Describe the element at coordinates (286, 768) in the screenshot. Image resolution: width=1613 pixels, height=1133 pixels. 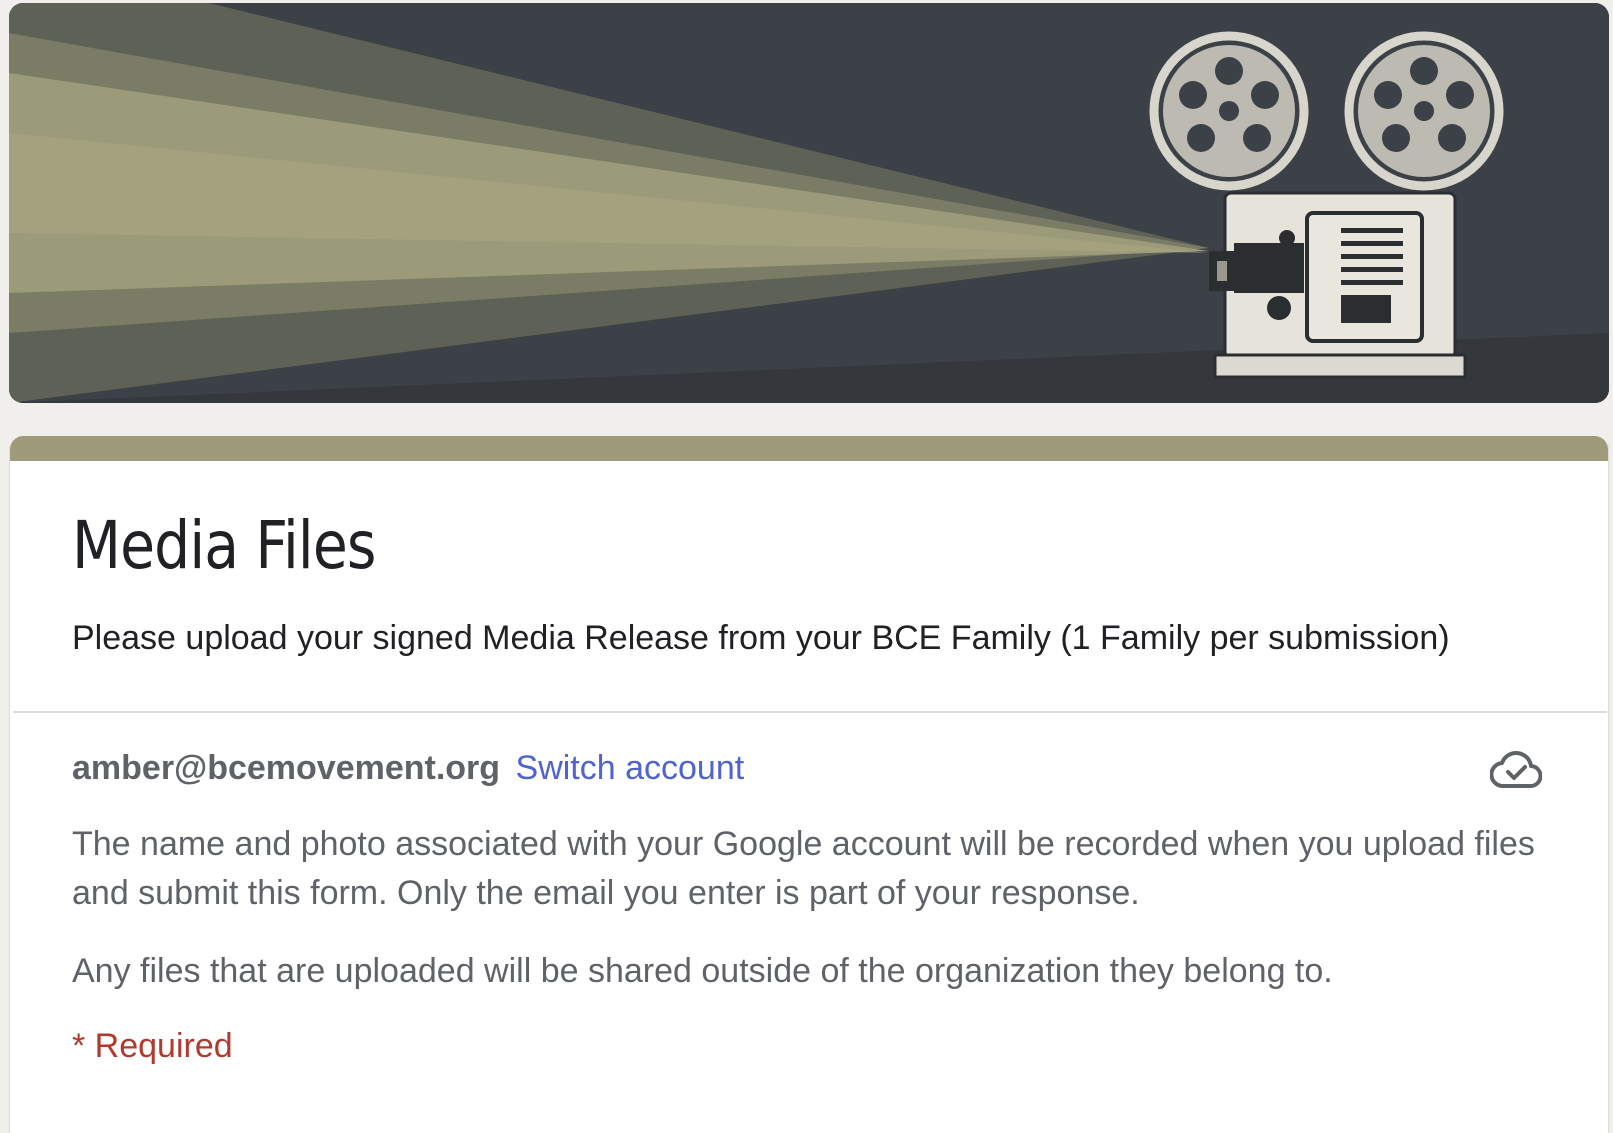
I see `account-email: amber@bcemovement.org` at that location.